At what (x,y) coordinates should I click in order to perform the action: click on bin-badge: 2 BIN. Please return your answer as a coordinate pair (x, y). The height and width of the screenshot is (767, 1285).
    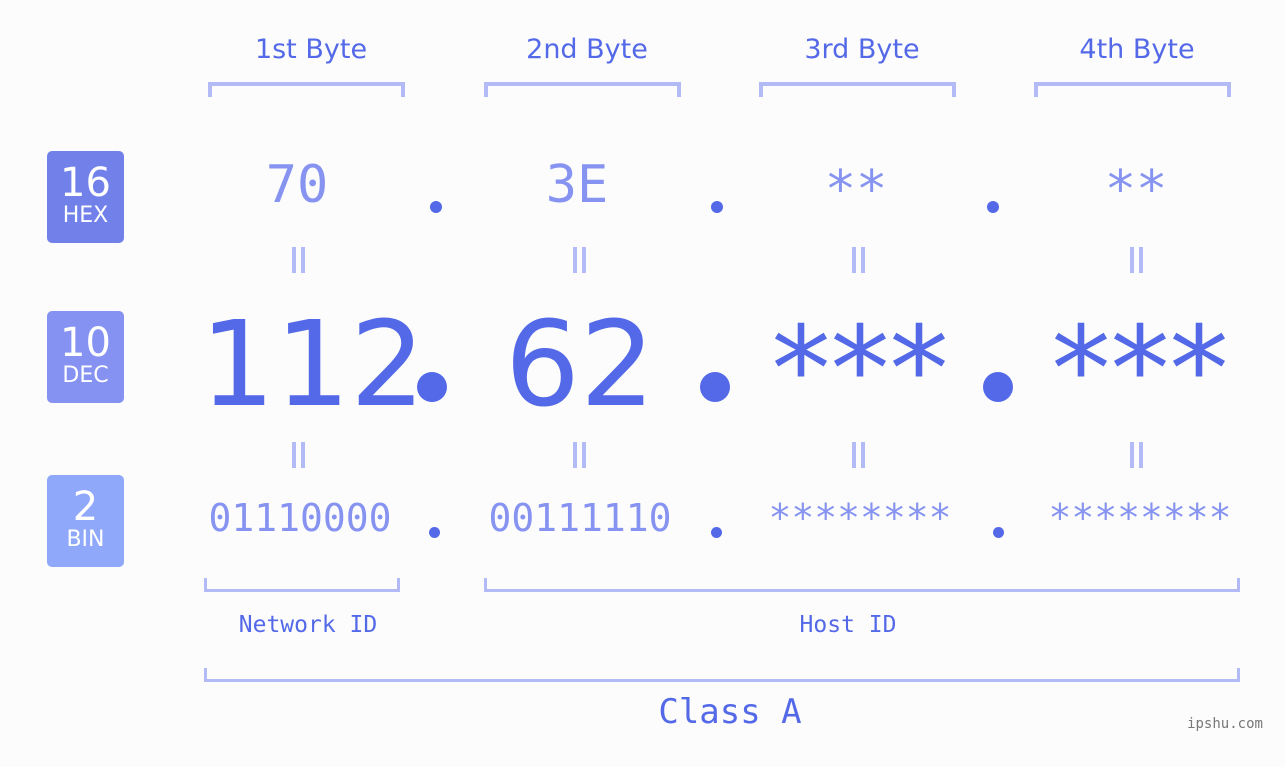
    Looking at the image, I should click on (85, 521).